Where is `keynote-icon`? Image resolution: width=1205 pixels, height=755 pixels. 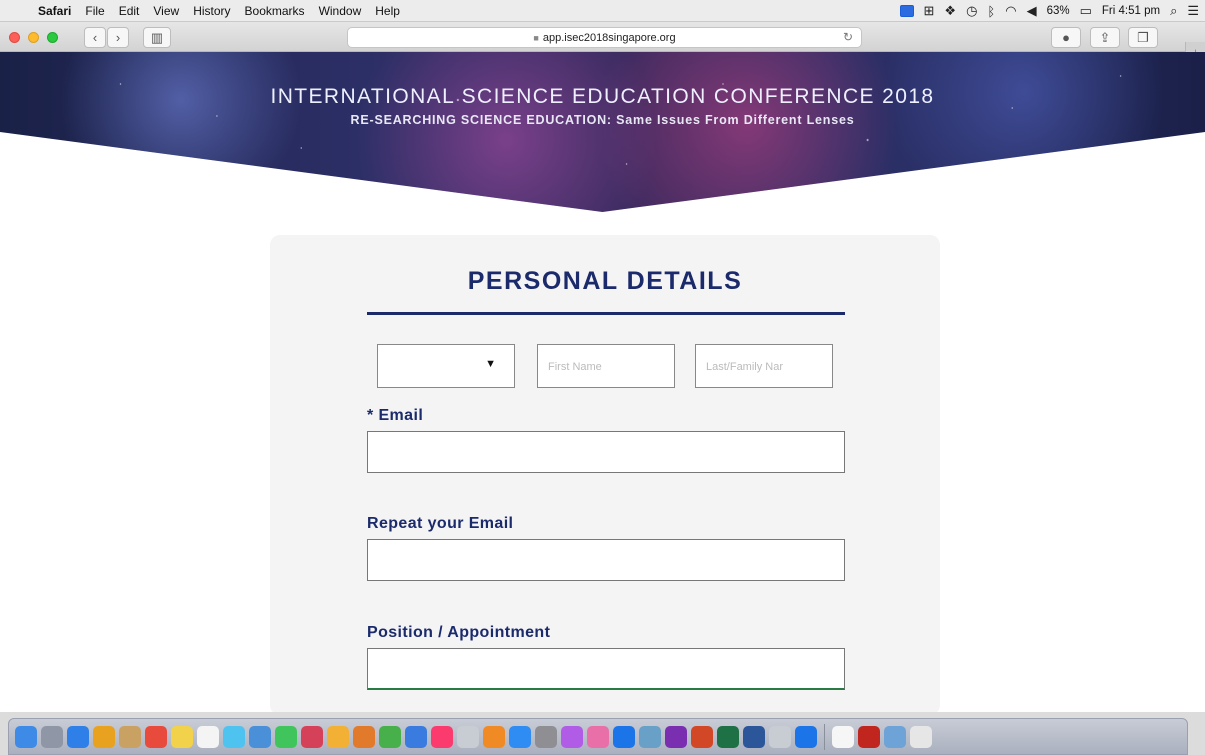 keynote-icon is located at coordinates (416, 736).